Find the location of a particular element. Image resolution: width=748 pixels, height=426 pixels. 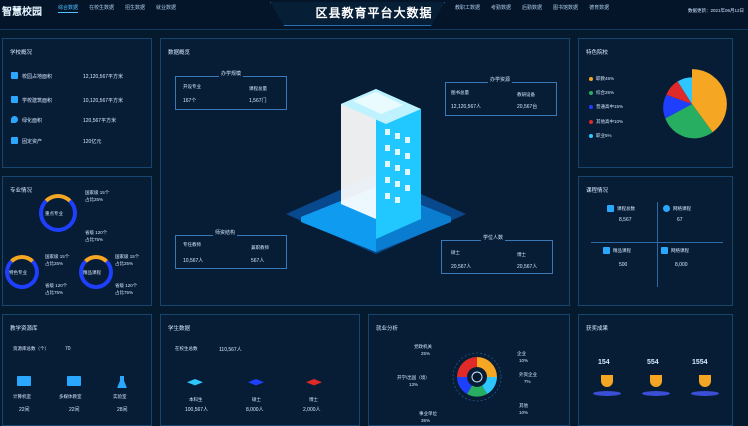

legend-label: 职教45% is located at coordinates (605, 78).